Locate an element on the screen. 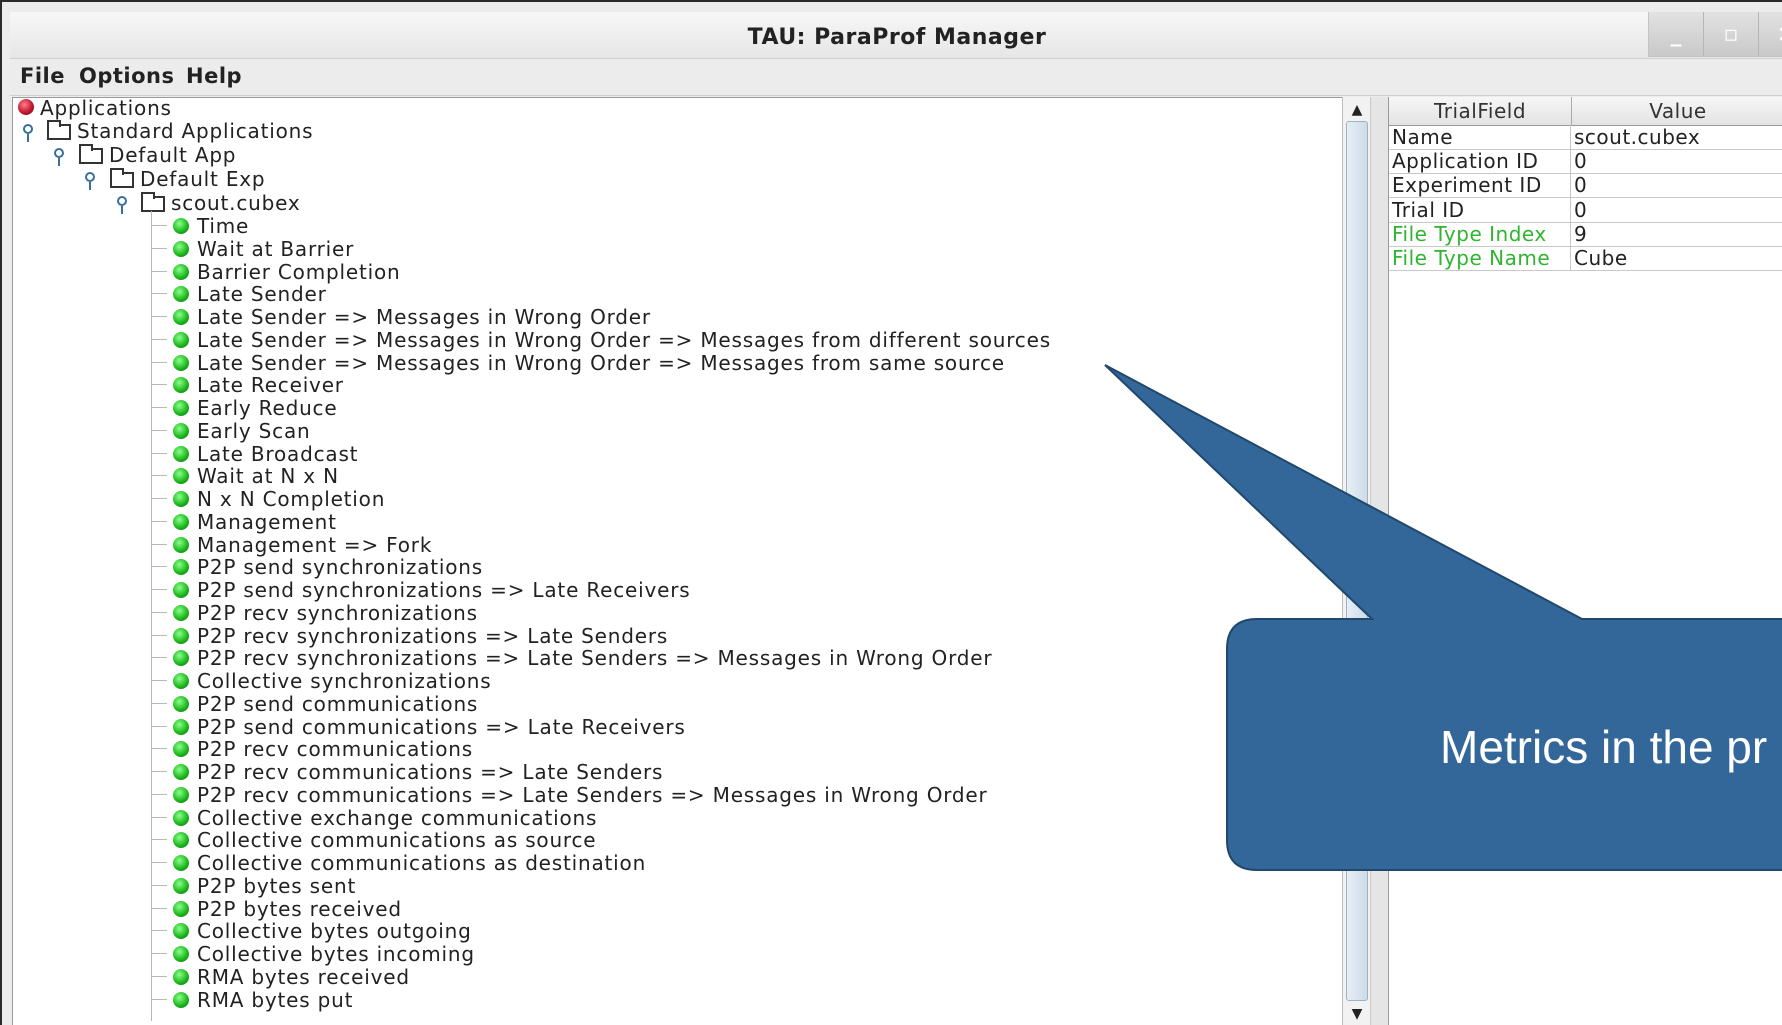 This screenshot has height=1025, width=1782. metric-label: Early Scan is located at coordinates (254, 430).